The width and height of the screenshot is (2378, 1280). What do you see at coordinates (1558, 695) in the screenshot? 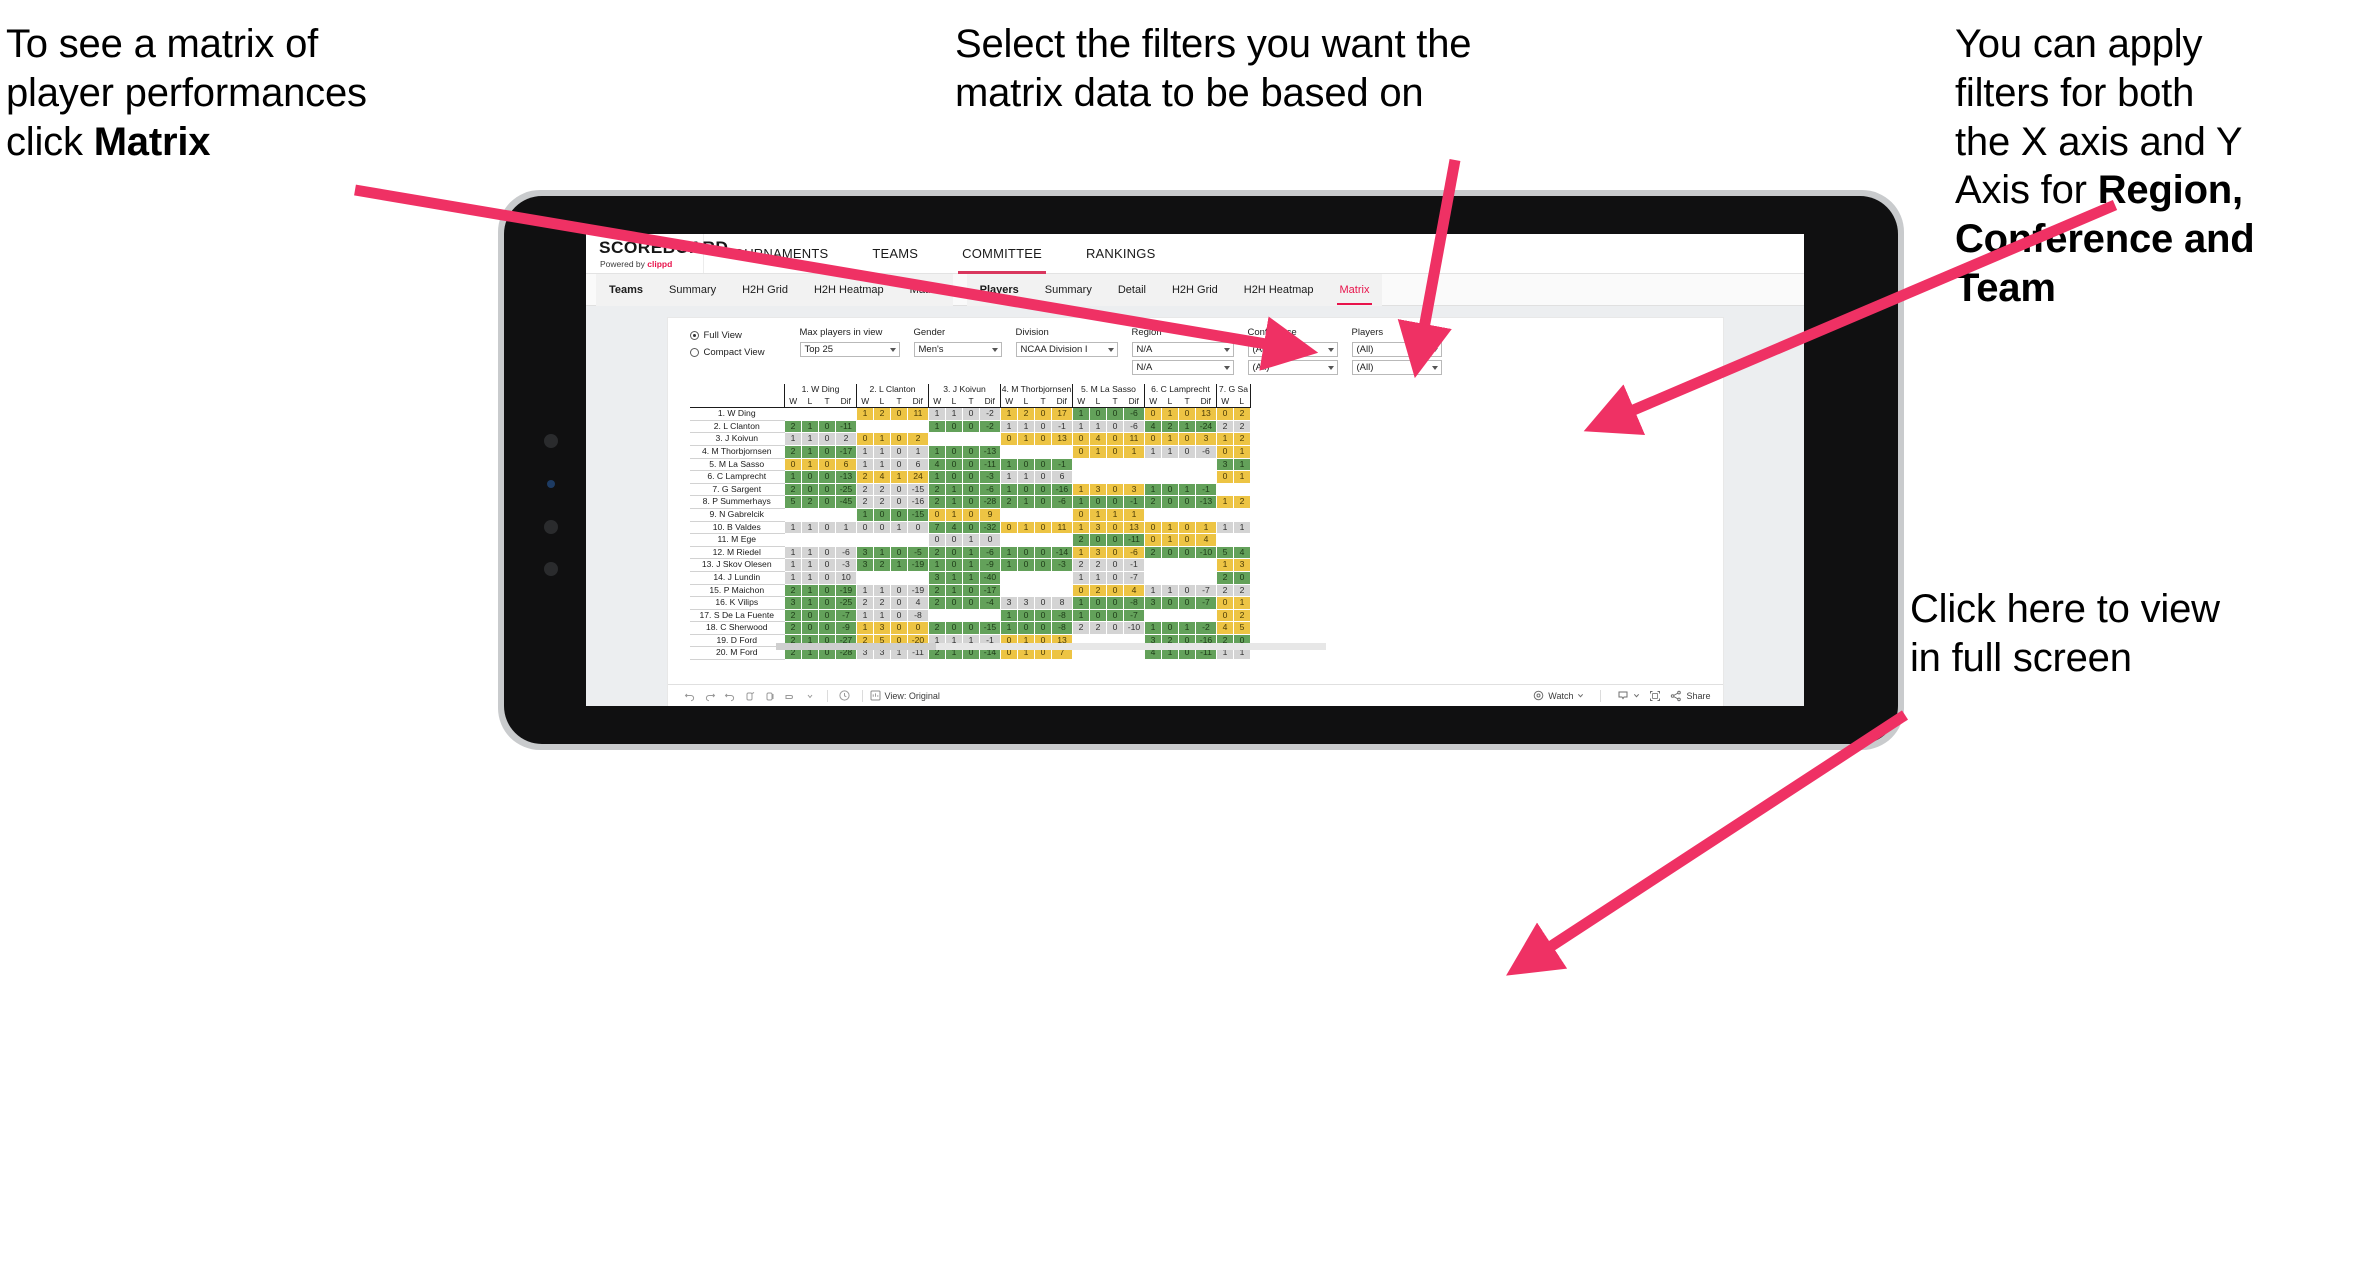
I see `watch-button: Watch` at bounding box center [1558, 695].